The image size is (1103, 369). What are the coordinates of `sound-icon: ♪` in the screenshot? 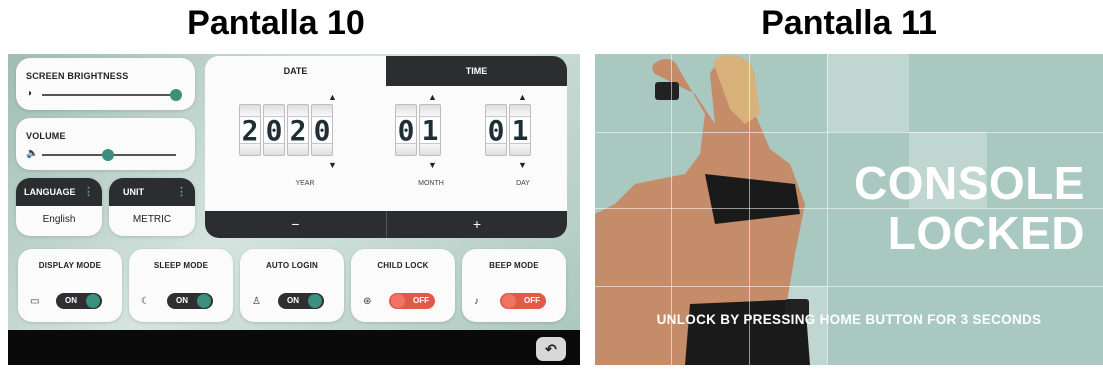 It's located at (476, 301).